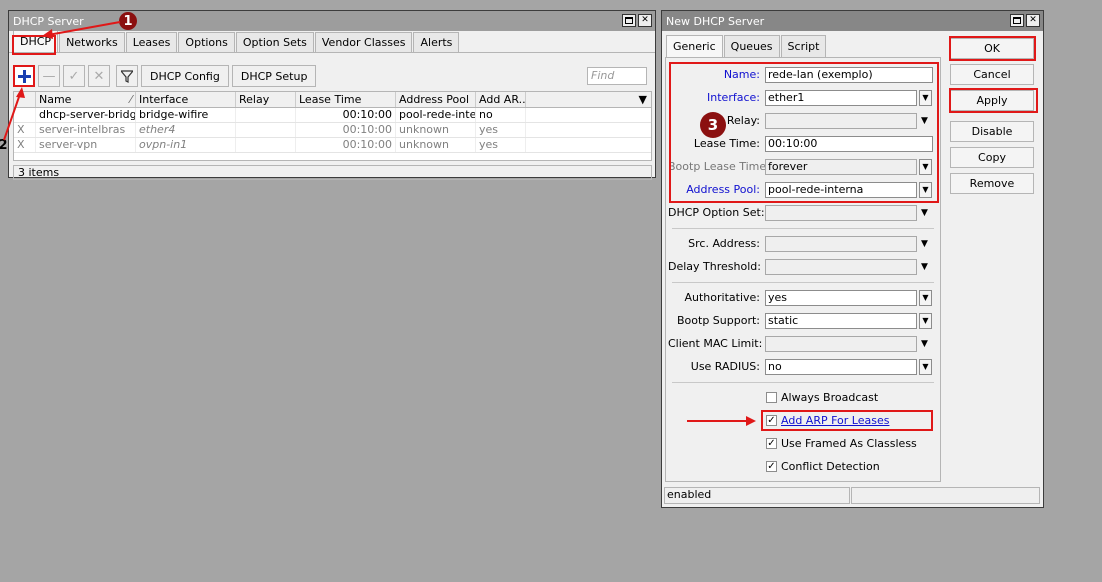  Describe the element at coordinates (925, 167) in the screenshot. I see `bootp-lease-time-dropdown-icon: ▼` at that location.